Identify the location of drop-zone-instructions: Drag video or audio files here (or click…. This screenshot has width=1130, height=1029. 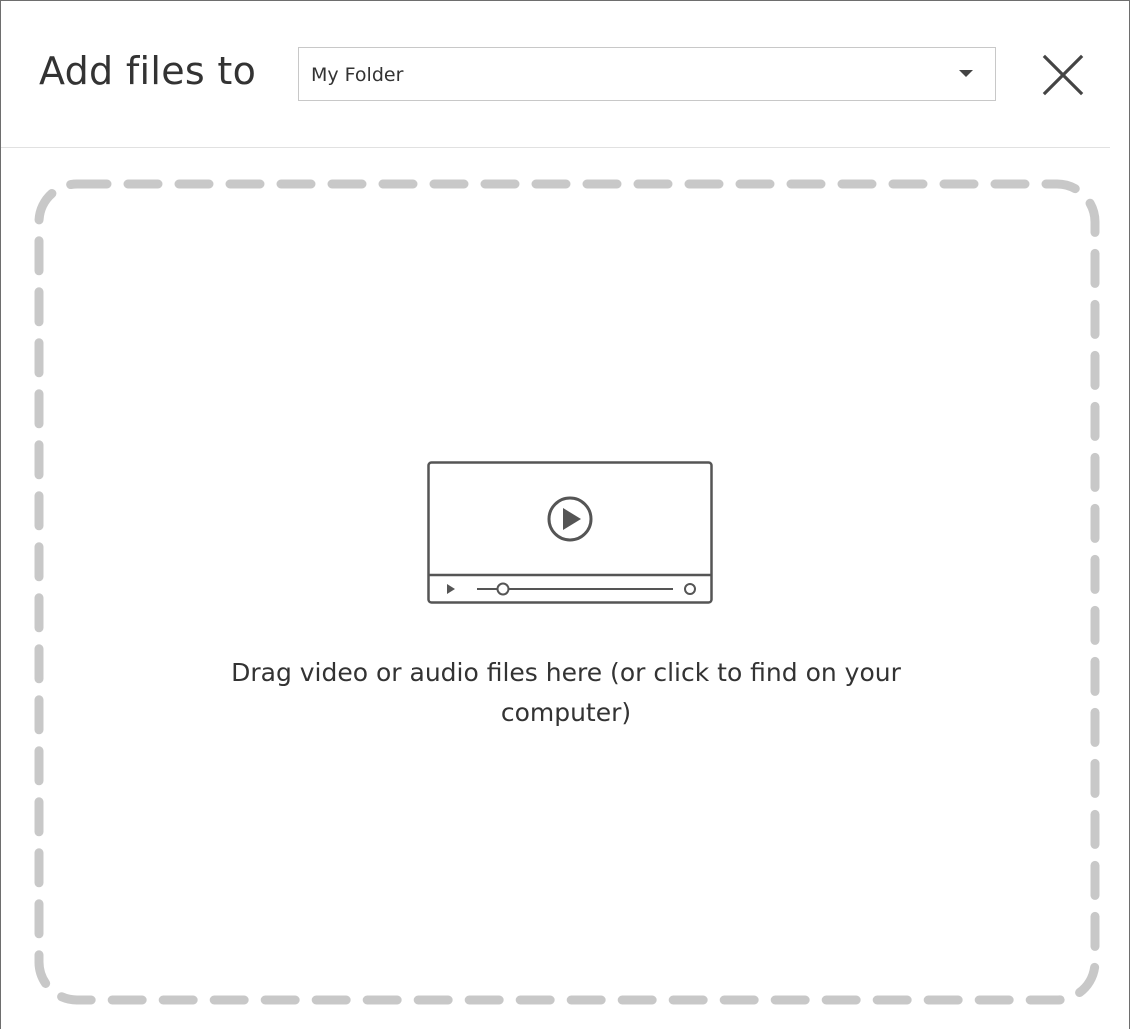
(566, 692).